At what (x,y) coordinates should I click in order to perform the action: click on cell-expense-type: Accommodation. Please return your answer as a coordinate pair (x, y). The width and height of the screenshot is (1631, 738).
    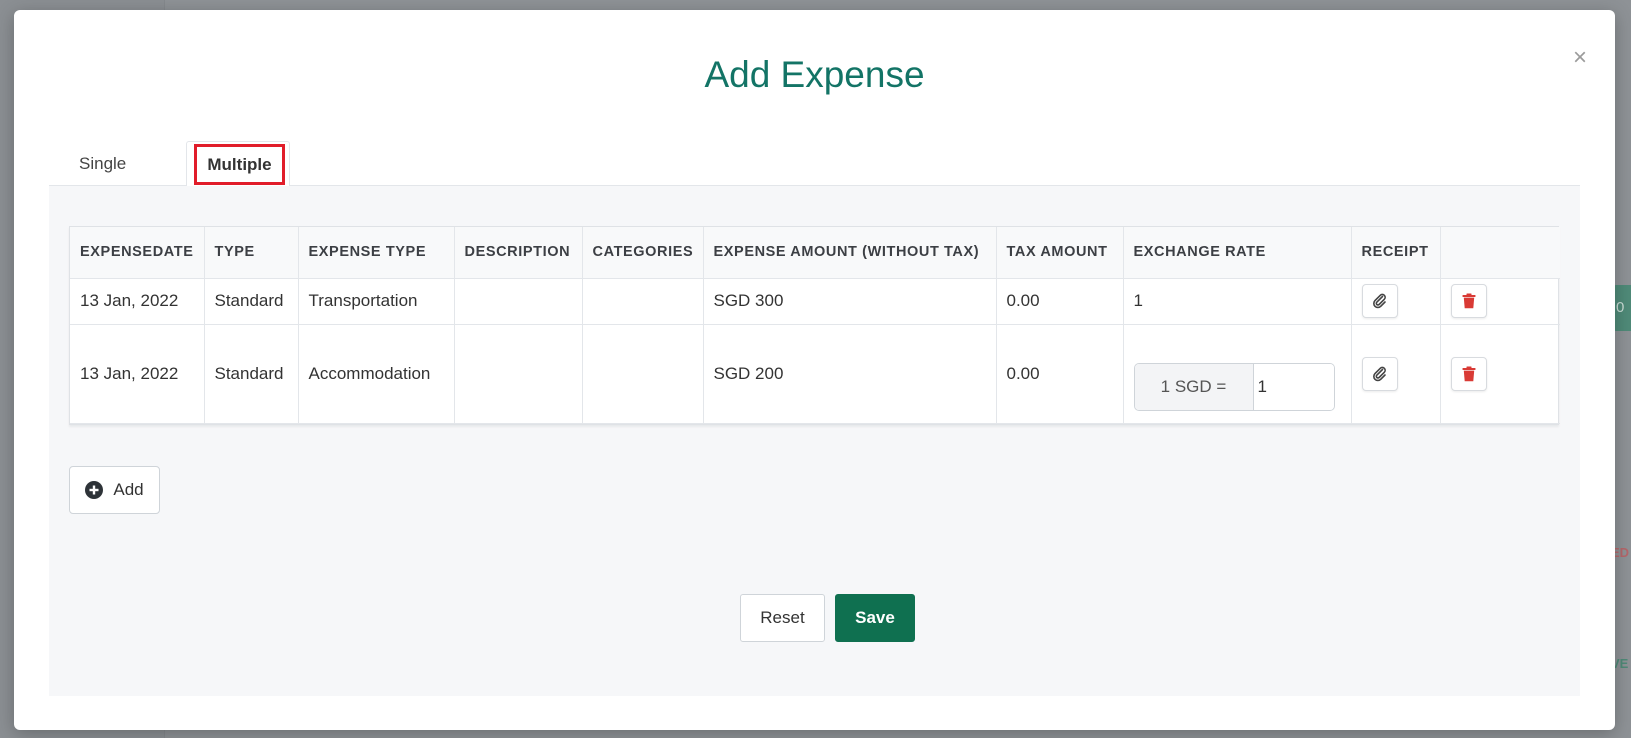
    Looking at the image, I should click on (376, 374).